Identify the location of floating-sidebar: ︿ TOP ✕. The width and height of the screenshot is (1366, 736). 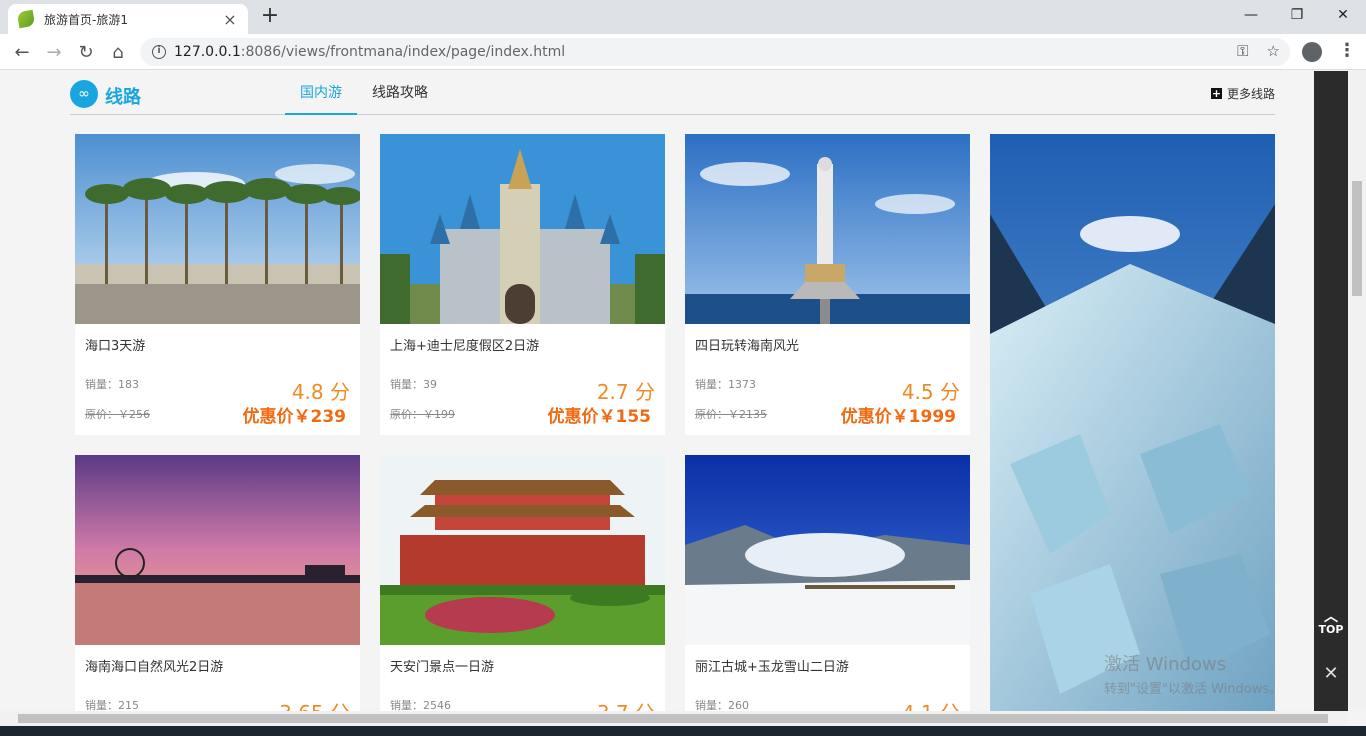
(1331, 391).